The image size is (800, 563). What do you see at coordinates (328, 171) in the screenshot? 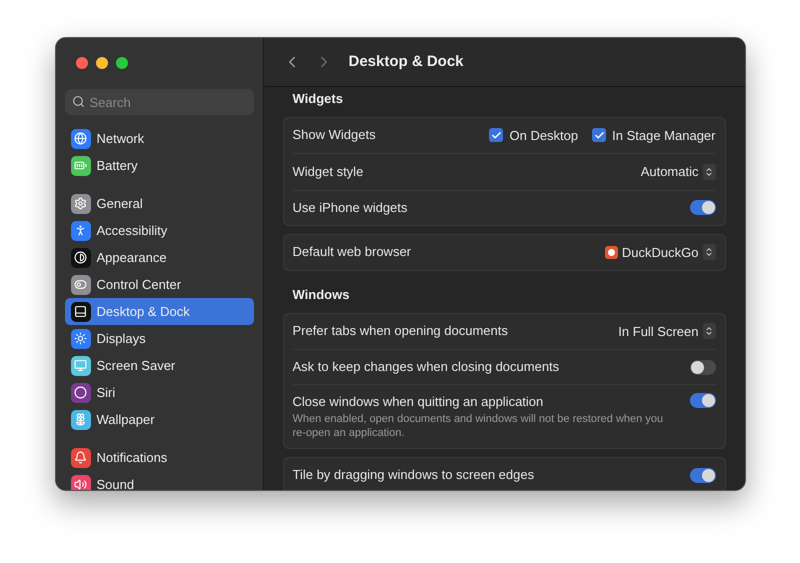
I see `setting-label: Widget style` at bounding box center [328, 171].